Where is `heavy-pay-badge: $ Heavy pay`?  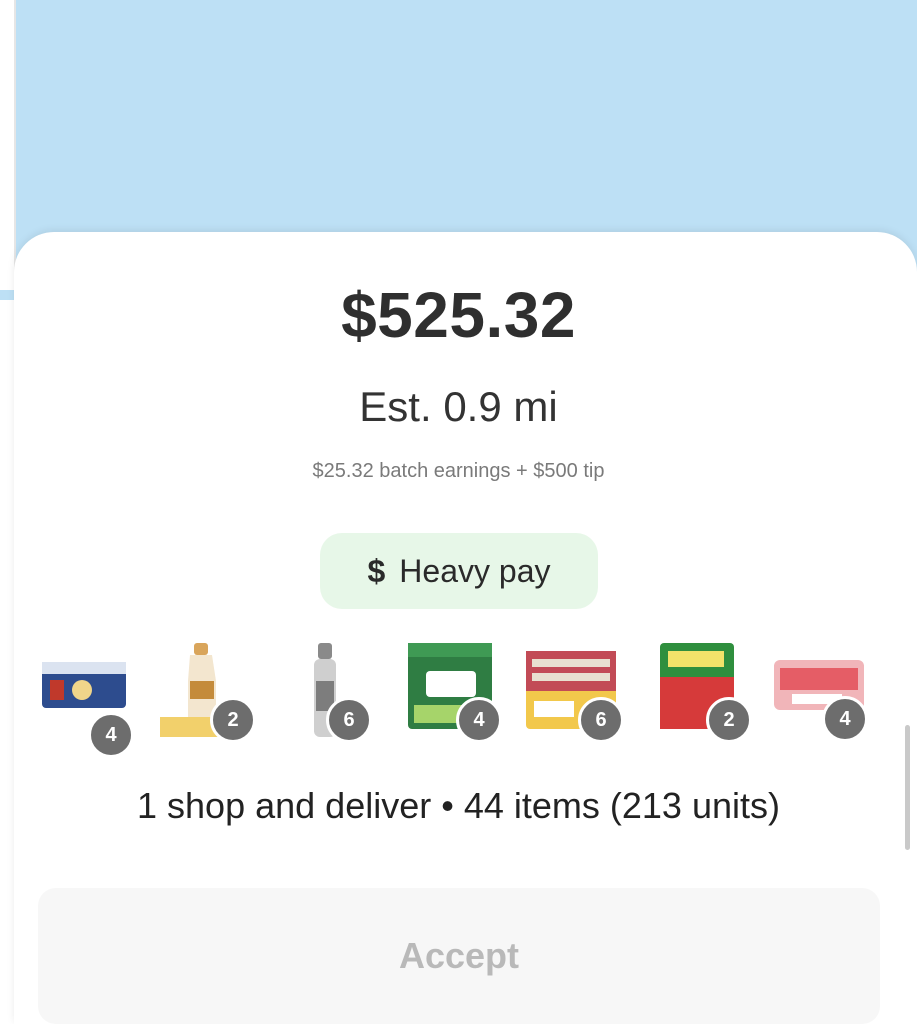 heavy-pay-badge: $ Heavy pay is located at coordinates (459, 571).